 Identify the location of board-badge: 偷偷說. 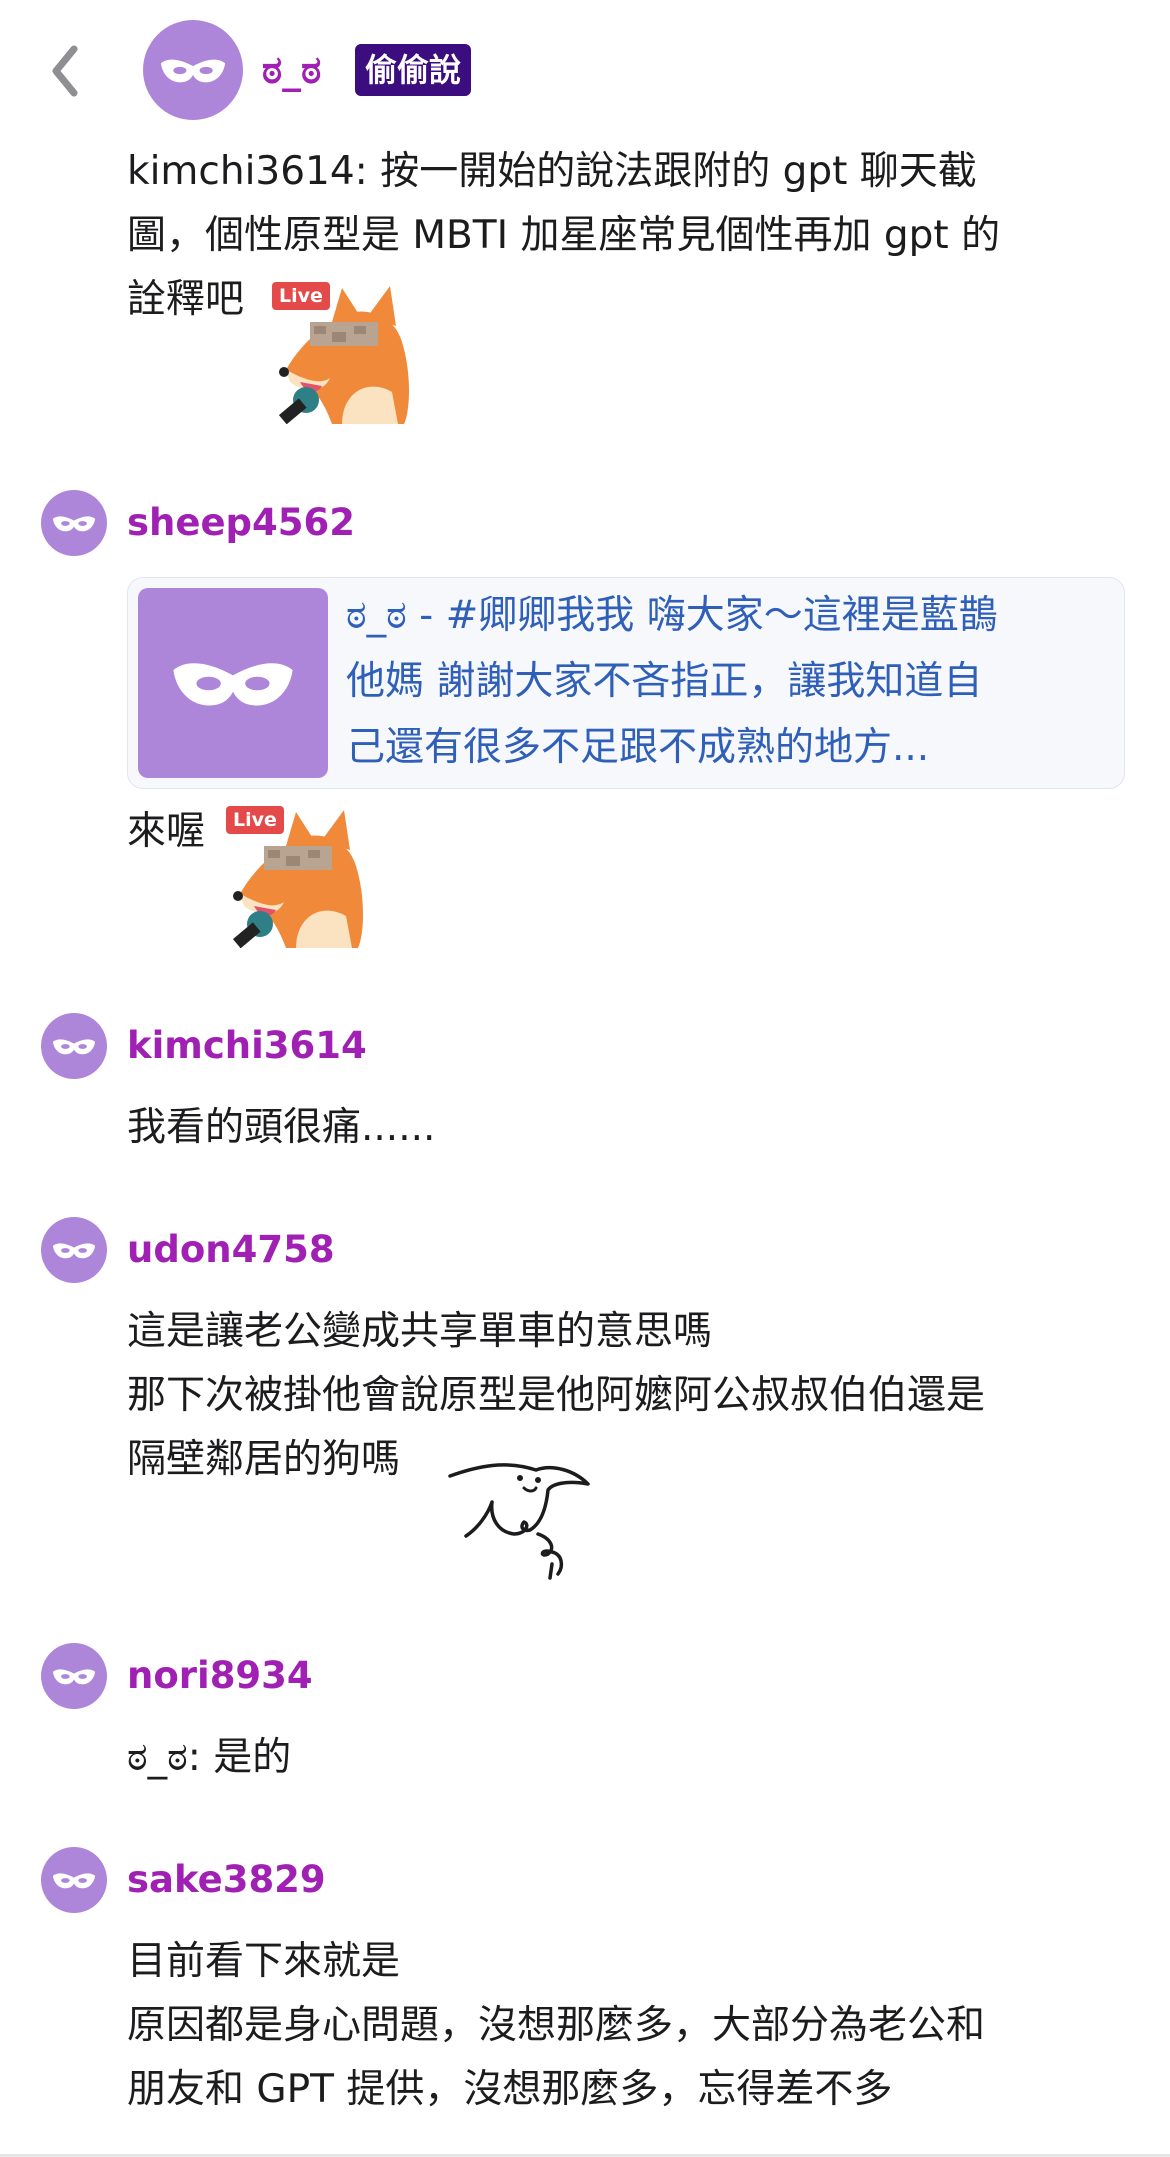
(413, 70).